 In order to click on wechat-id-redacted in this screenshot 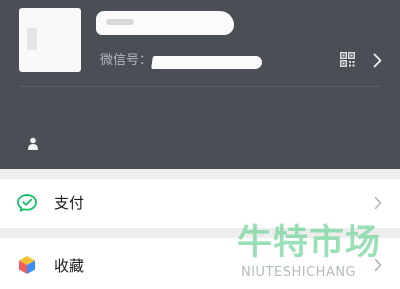, I will do `click(207, 62)`.